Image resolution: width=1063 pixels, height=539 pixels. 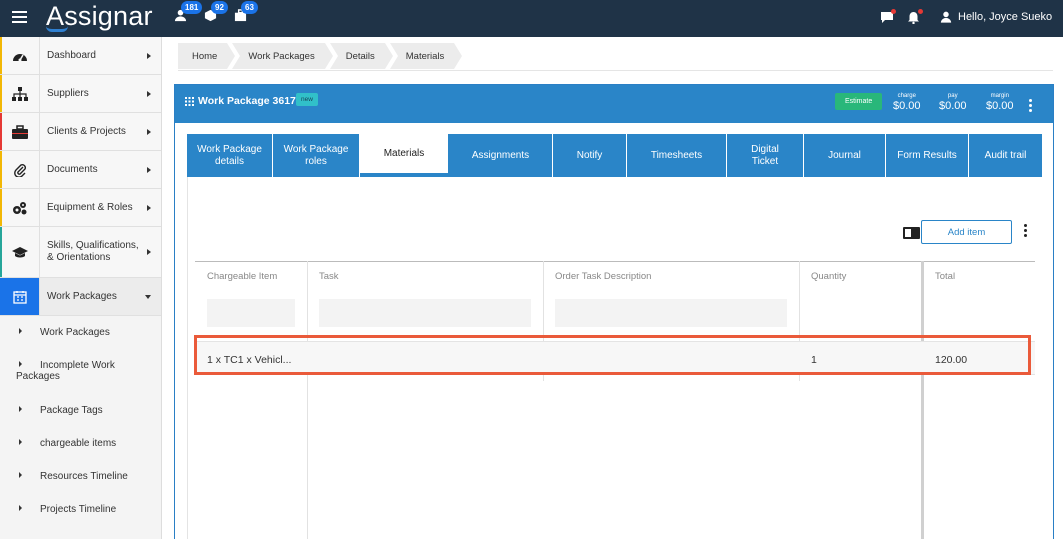 What do you see at coordinates (425, 56) in the screenshot?
I see `breadcrumb-materials: Materials` at bounding box center [425, 56].